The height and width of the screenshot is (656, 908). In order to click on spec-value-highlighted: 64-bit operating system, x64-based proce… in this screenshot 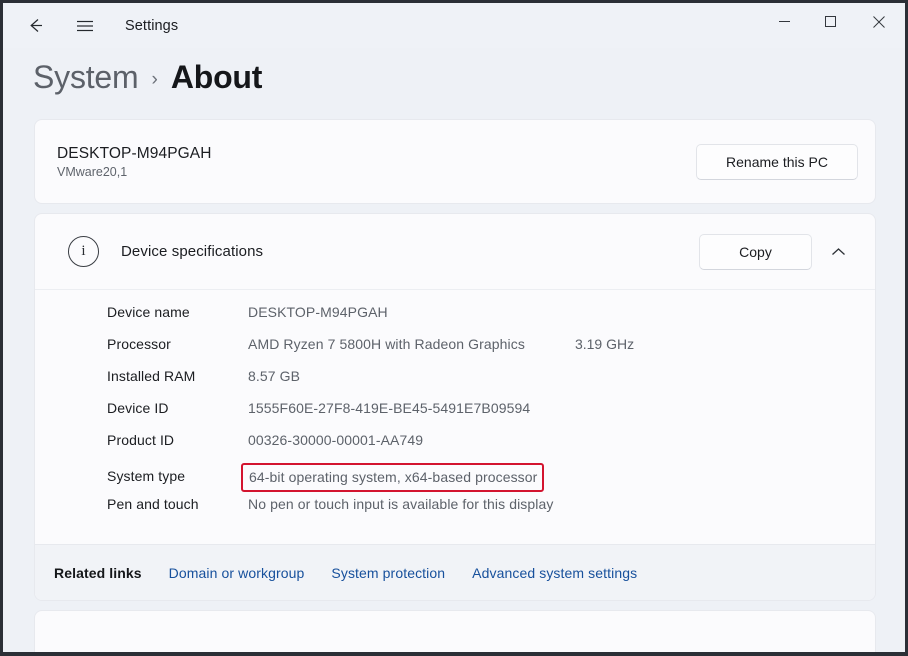, I will do `click(392, 477)`.